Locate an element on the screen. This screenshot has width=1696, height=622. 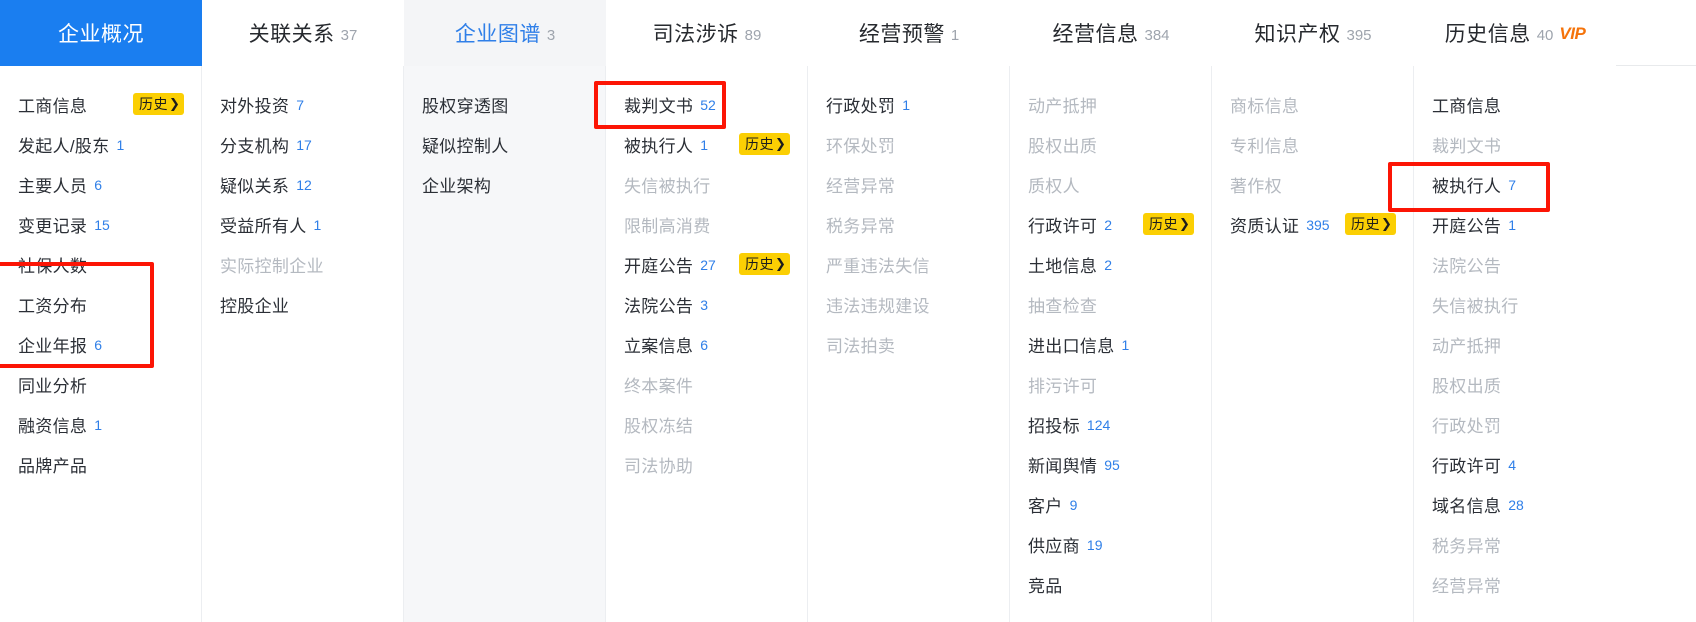
menu-item-label: 商标信息 is located at coordinates (1265, 106).